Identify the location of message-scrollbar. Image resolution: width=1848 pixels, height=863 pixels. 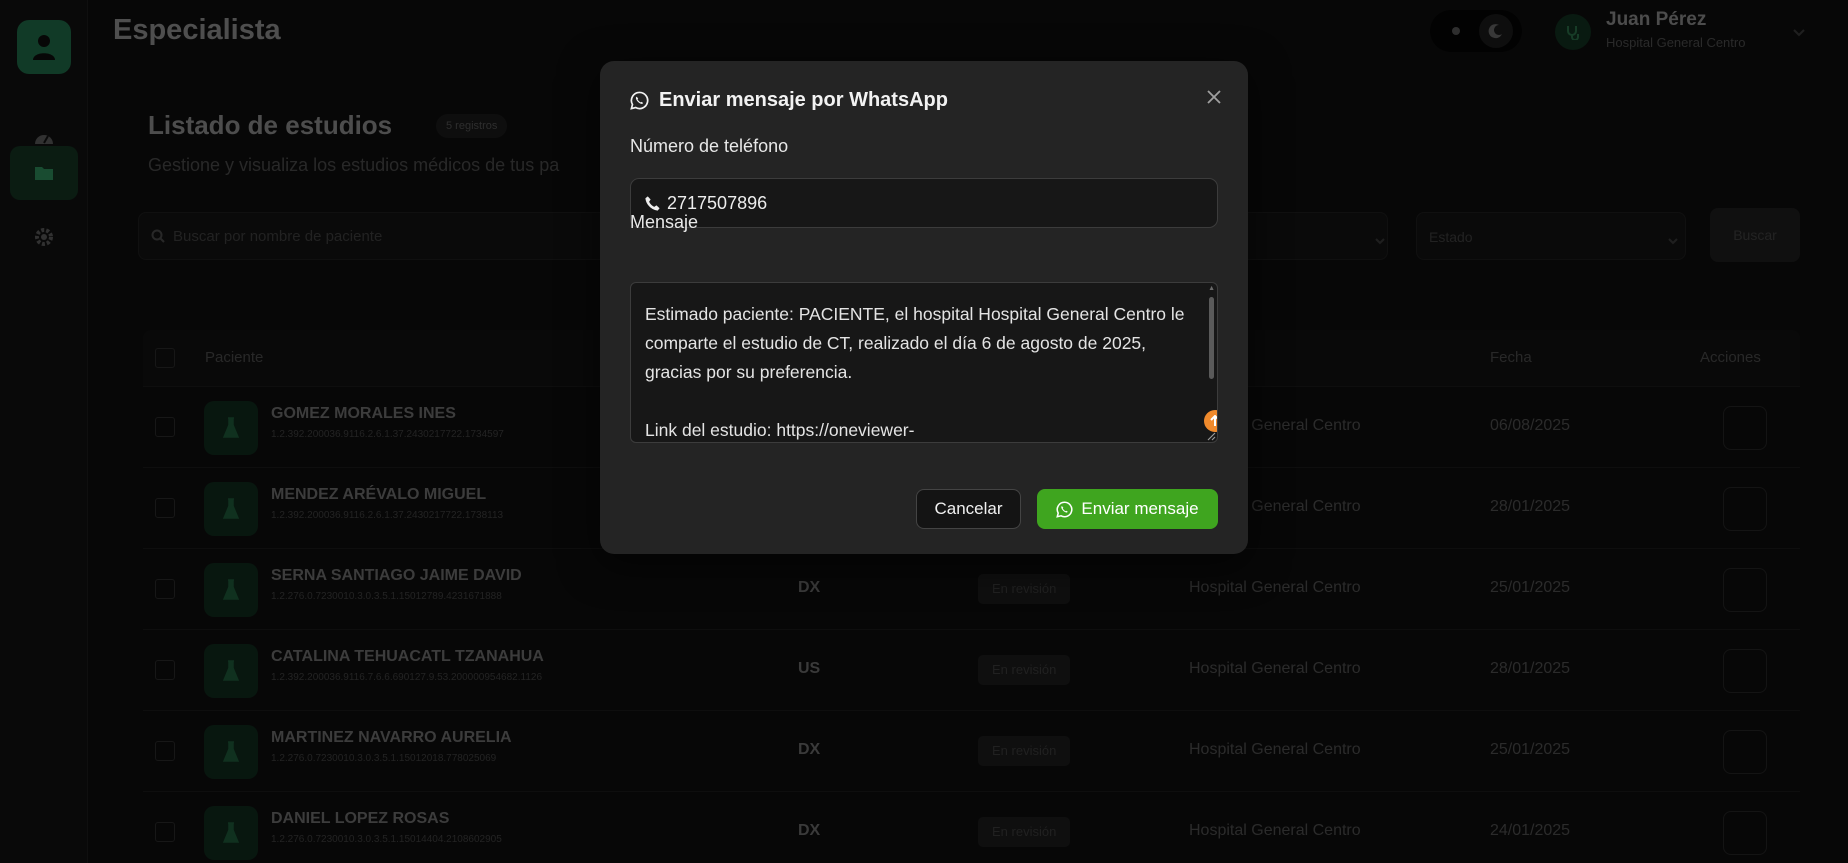
(1211, 338).